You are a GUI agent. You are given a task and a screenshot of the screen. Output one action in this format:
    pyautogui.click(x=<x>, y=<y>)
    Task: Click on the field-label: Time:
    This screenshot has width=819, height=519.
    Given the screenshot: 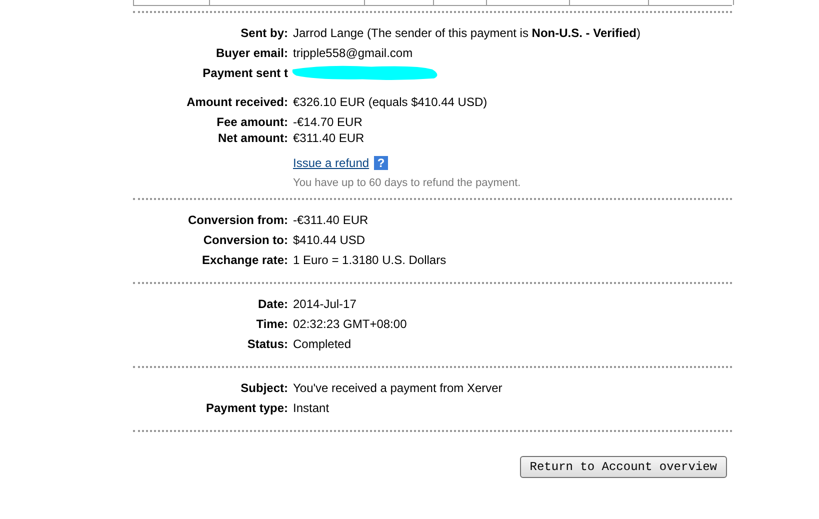 What is the action you would take?
    pyautogui.click(x=272, y=324)
    